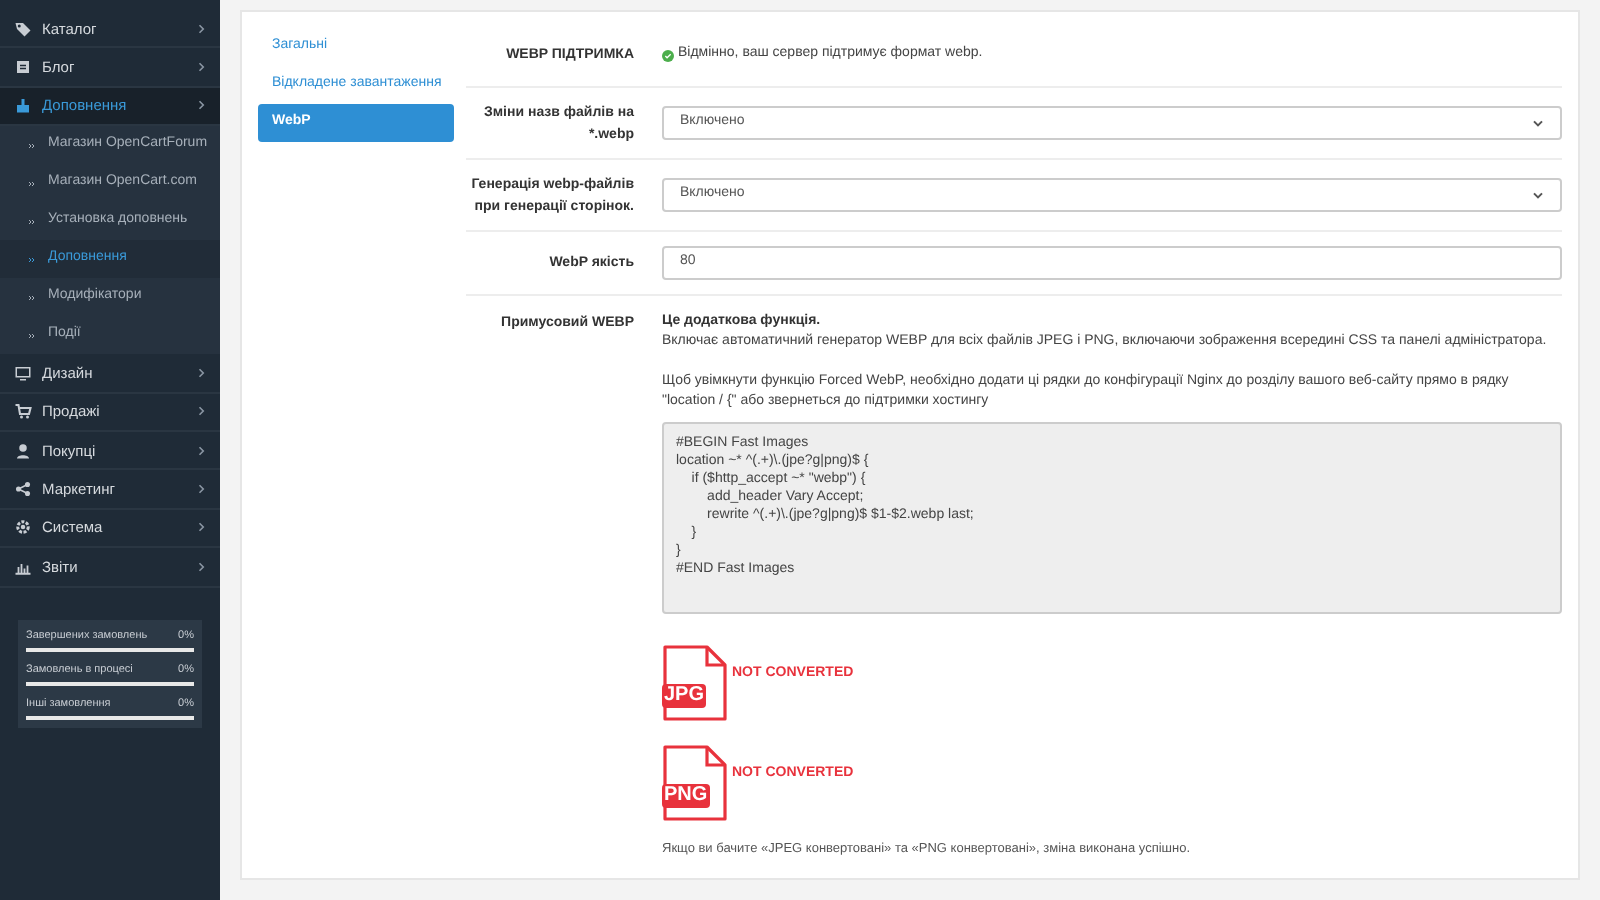  I want to click on share-icon, so click(23, 489).